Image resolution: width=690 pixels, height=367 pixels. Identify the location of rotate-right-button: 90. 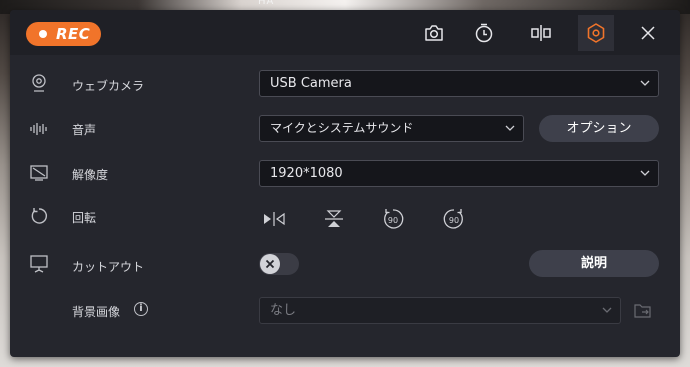
(454, 219).